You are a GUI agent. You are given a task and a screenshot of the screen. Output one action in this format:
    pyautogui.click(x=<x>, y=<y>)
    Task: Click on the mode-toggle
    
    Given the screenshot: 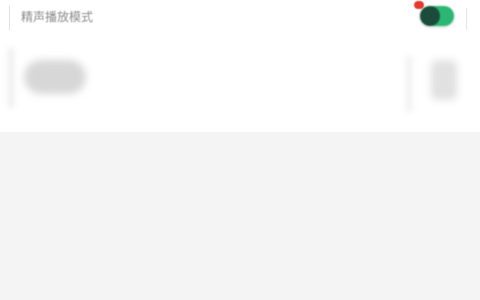 What is the action you would take?
    pyautogui.click(x=437, y=16)
    